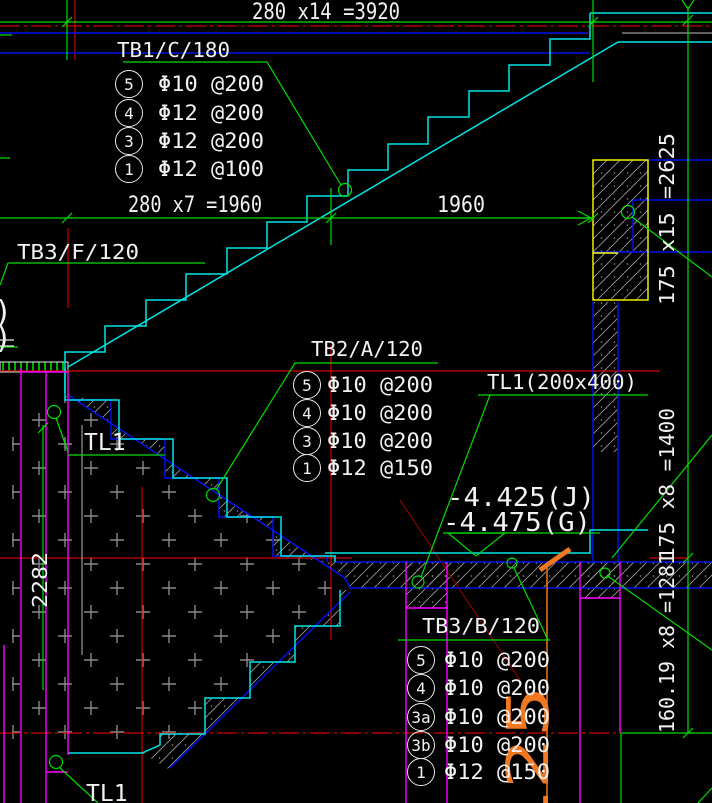 This screenshot has width=712, height=803. What do you see at coordinates (562, 382) in the screenshot?
I see `tl1-beam-label: TL1(200x400)` at bounding box center [562, 382].